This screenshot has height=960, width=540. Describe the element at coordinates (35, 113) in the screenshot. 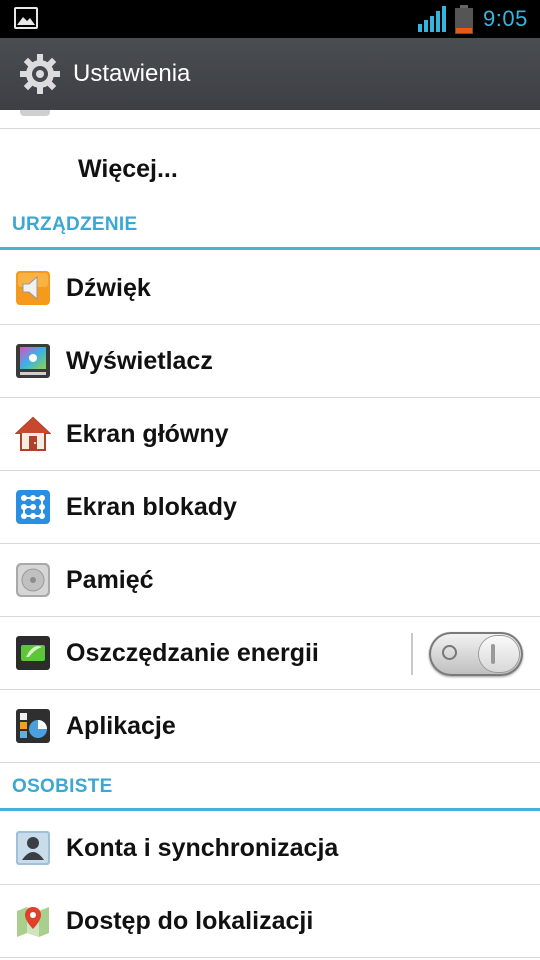

I see `previous-item-edge` at that location.